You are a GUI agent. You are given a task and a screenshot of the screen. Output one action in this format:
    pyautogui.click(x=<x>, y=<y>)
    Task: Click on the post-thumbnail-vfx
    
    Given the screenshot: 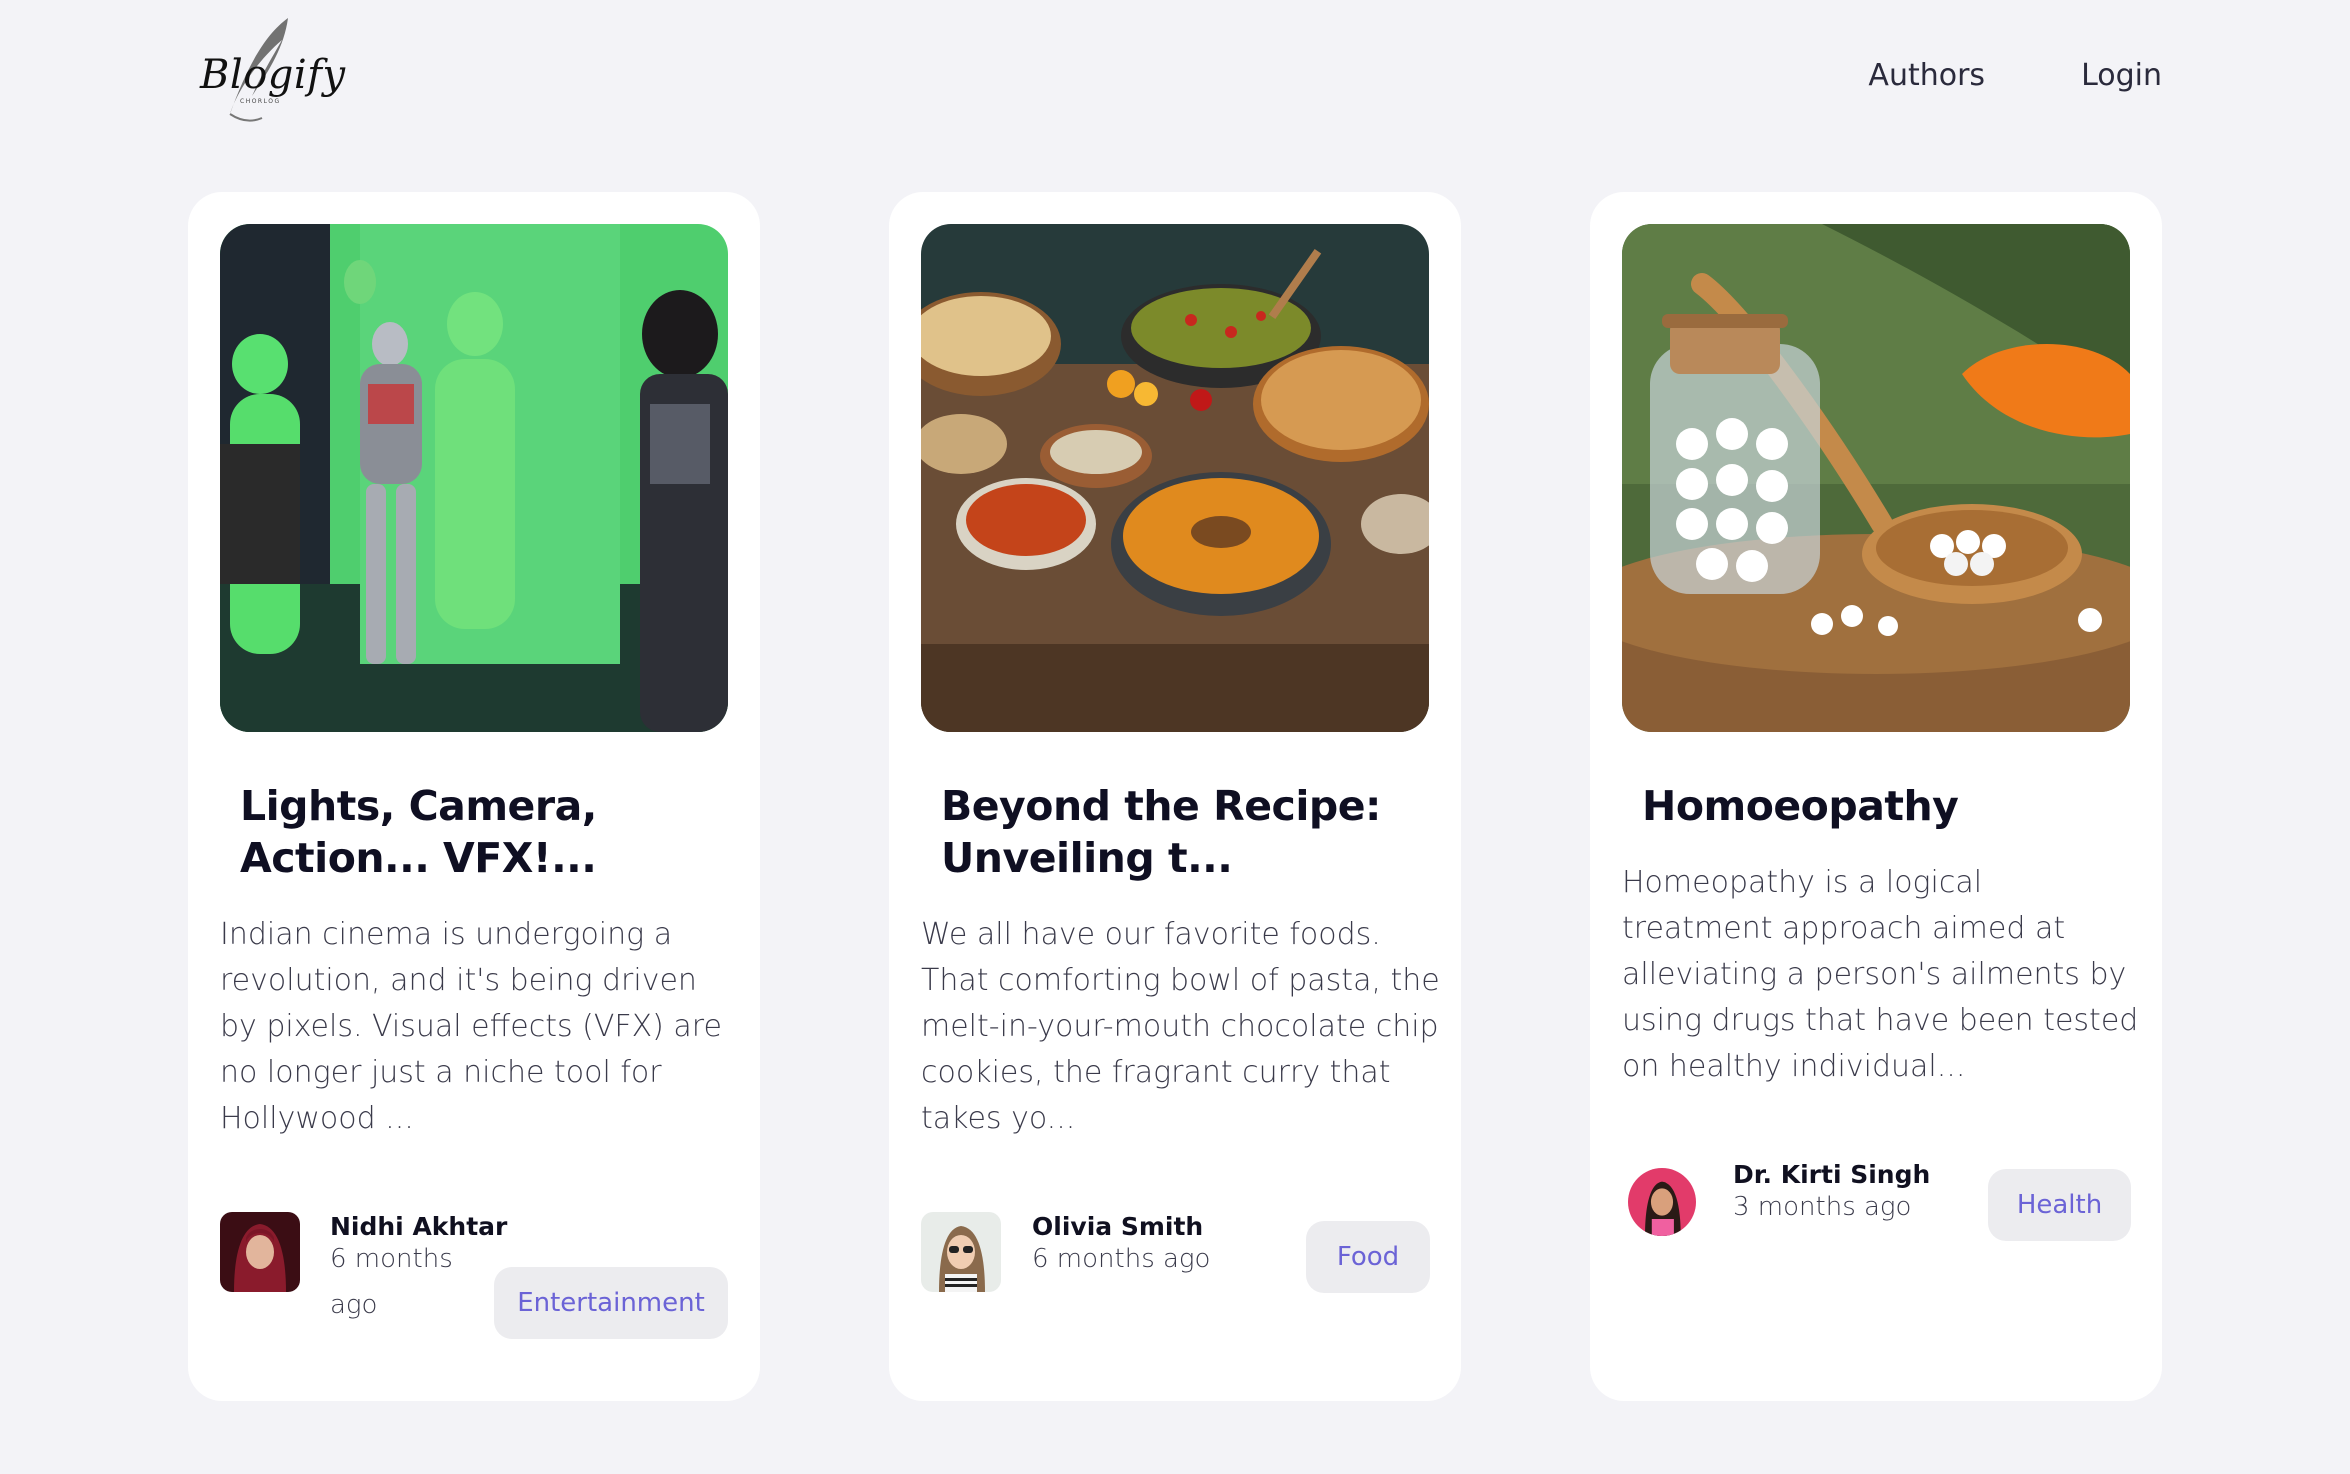 What is the action you would take?
    pyautogui.click(x=474, y=478)
    